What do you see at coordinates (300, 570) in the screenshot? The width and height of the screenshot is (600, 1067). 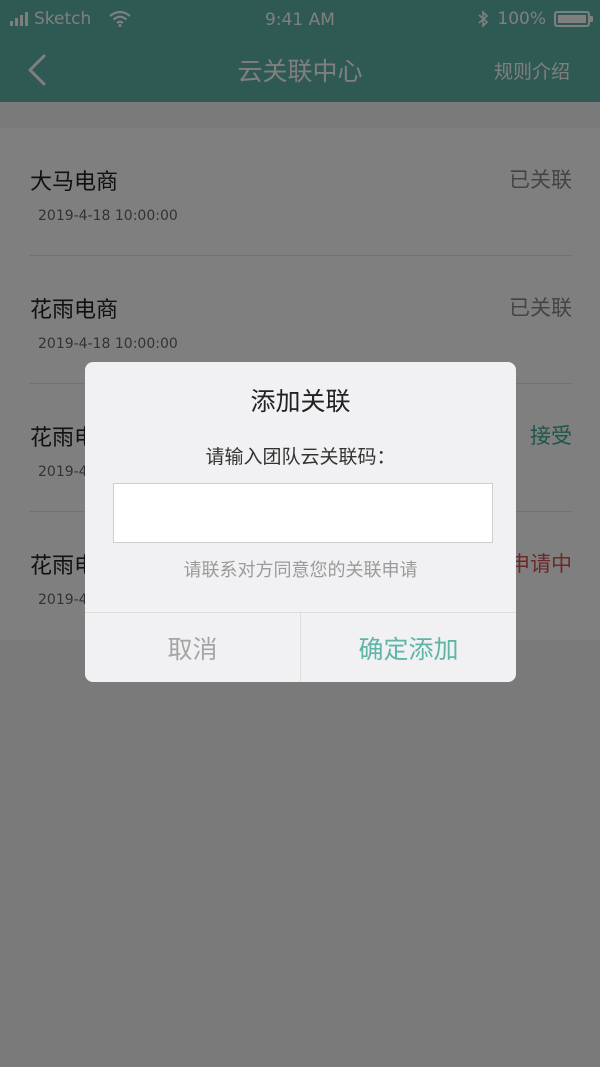 I see `dialog-hint: 请联系对方同意您的关联申请` at bounding box center [300, 570].